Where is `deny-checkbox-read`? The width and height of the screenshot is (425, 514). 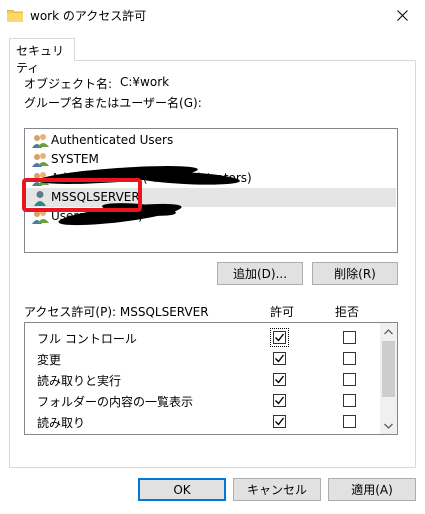 deny-checkbox-read is located at coordinates (349, 421).